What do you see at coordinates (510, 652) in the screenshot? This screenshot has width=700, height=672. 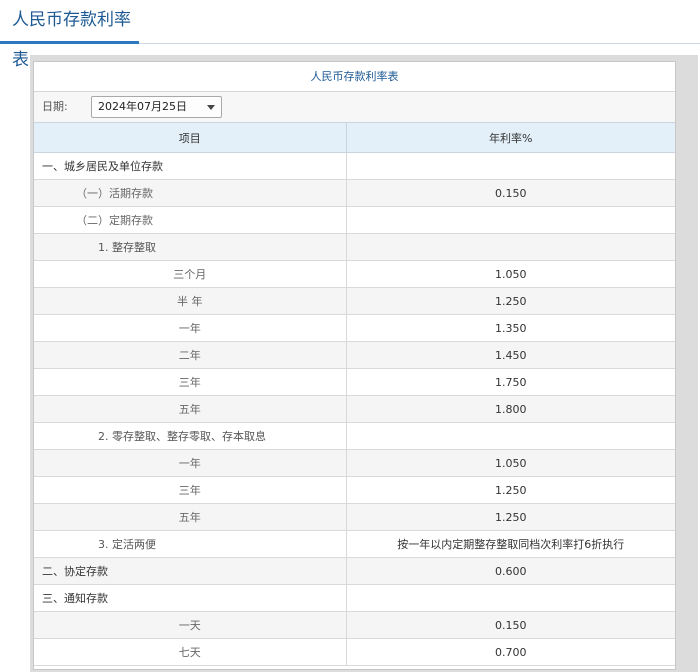 I see `row-rate: 0.700` at bounding box center [510, 652].